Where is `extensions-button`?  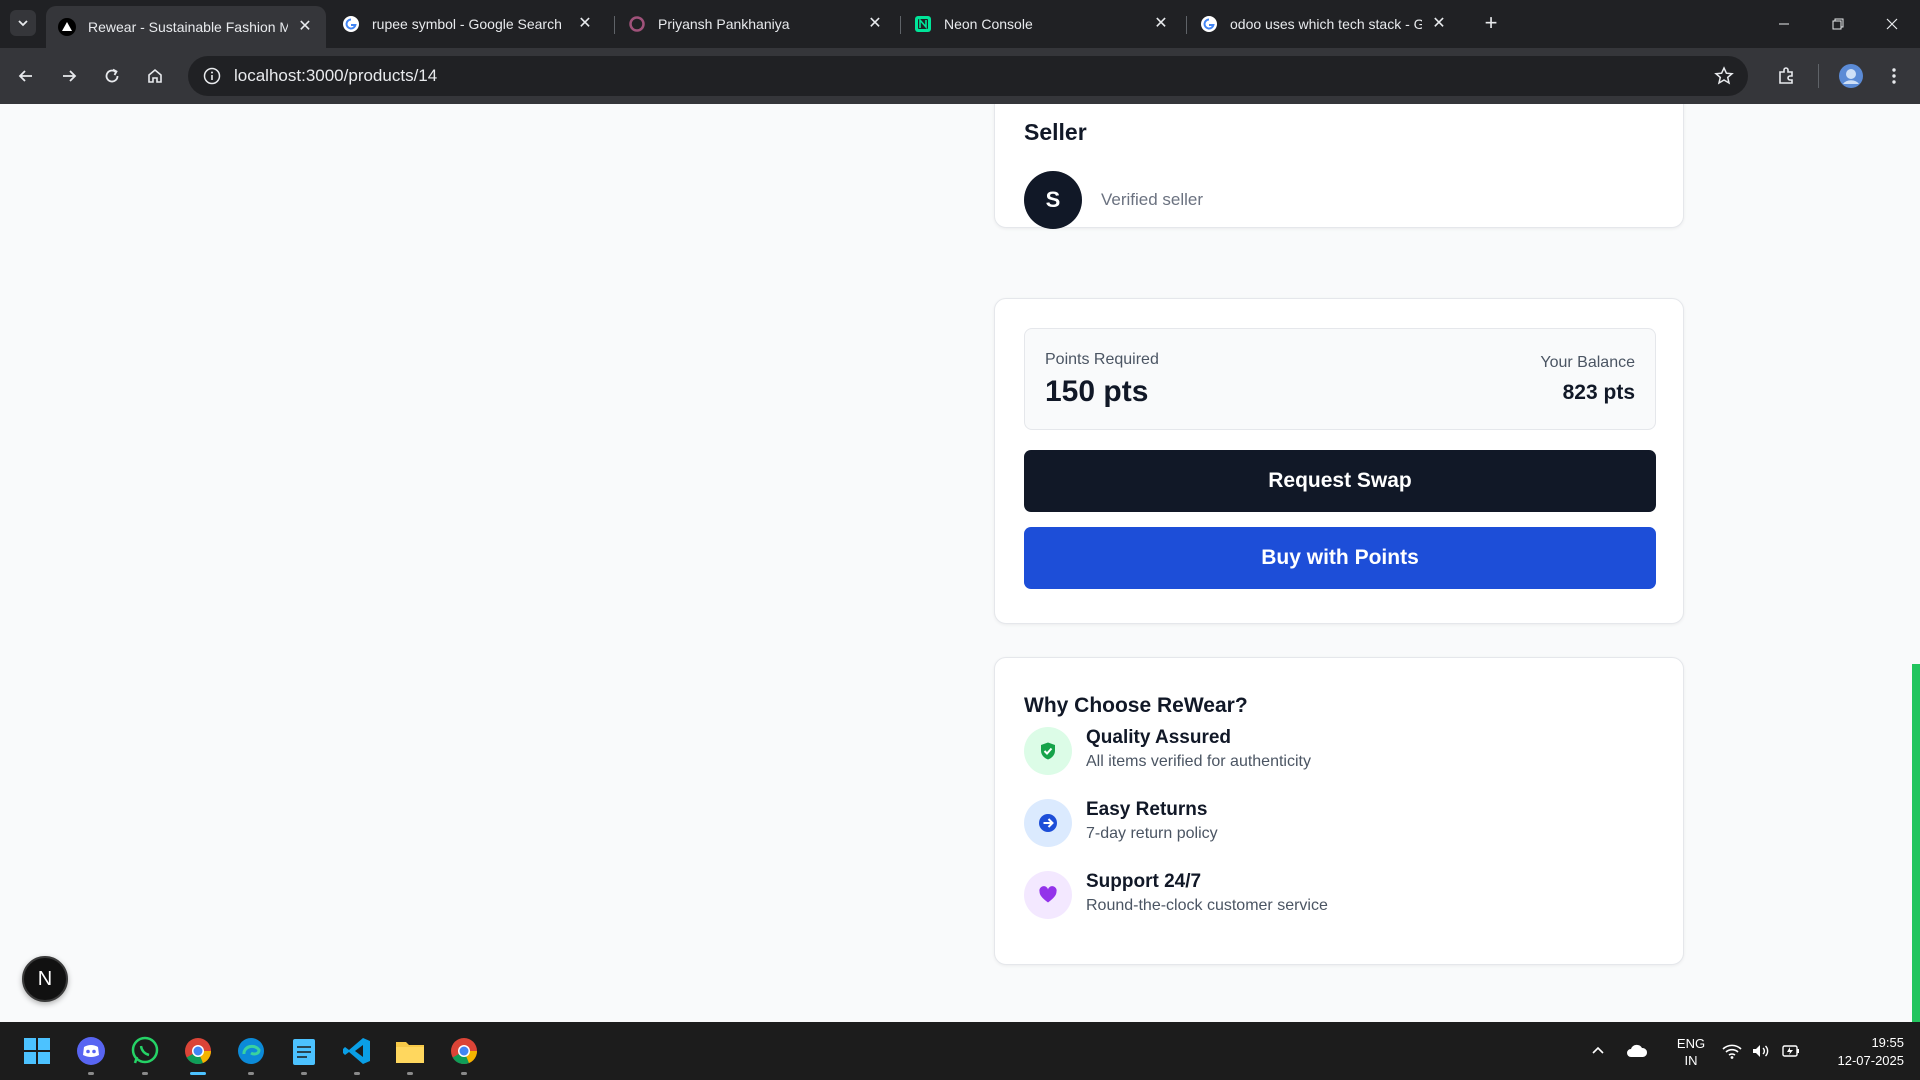
extensions-button is located at coordinates (1786, 76).